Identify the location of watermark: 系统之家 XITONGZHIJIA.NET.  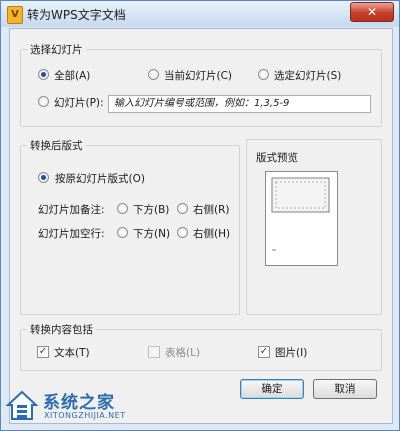
(88, 406).